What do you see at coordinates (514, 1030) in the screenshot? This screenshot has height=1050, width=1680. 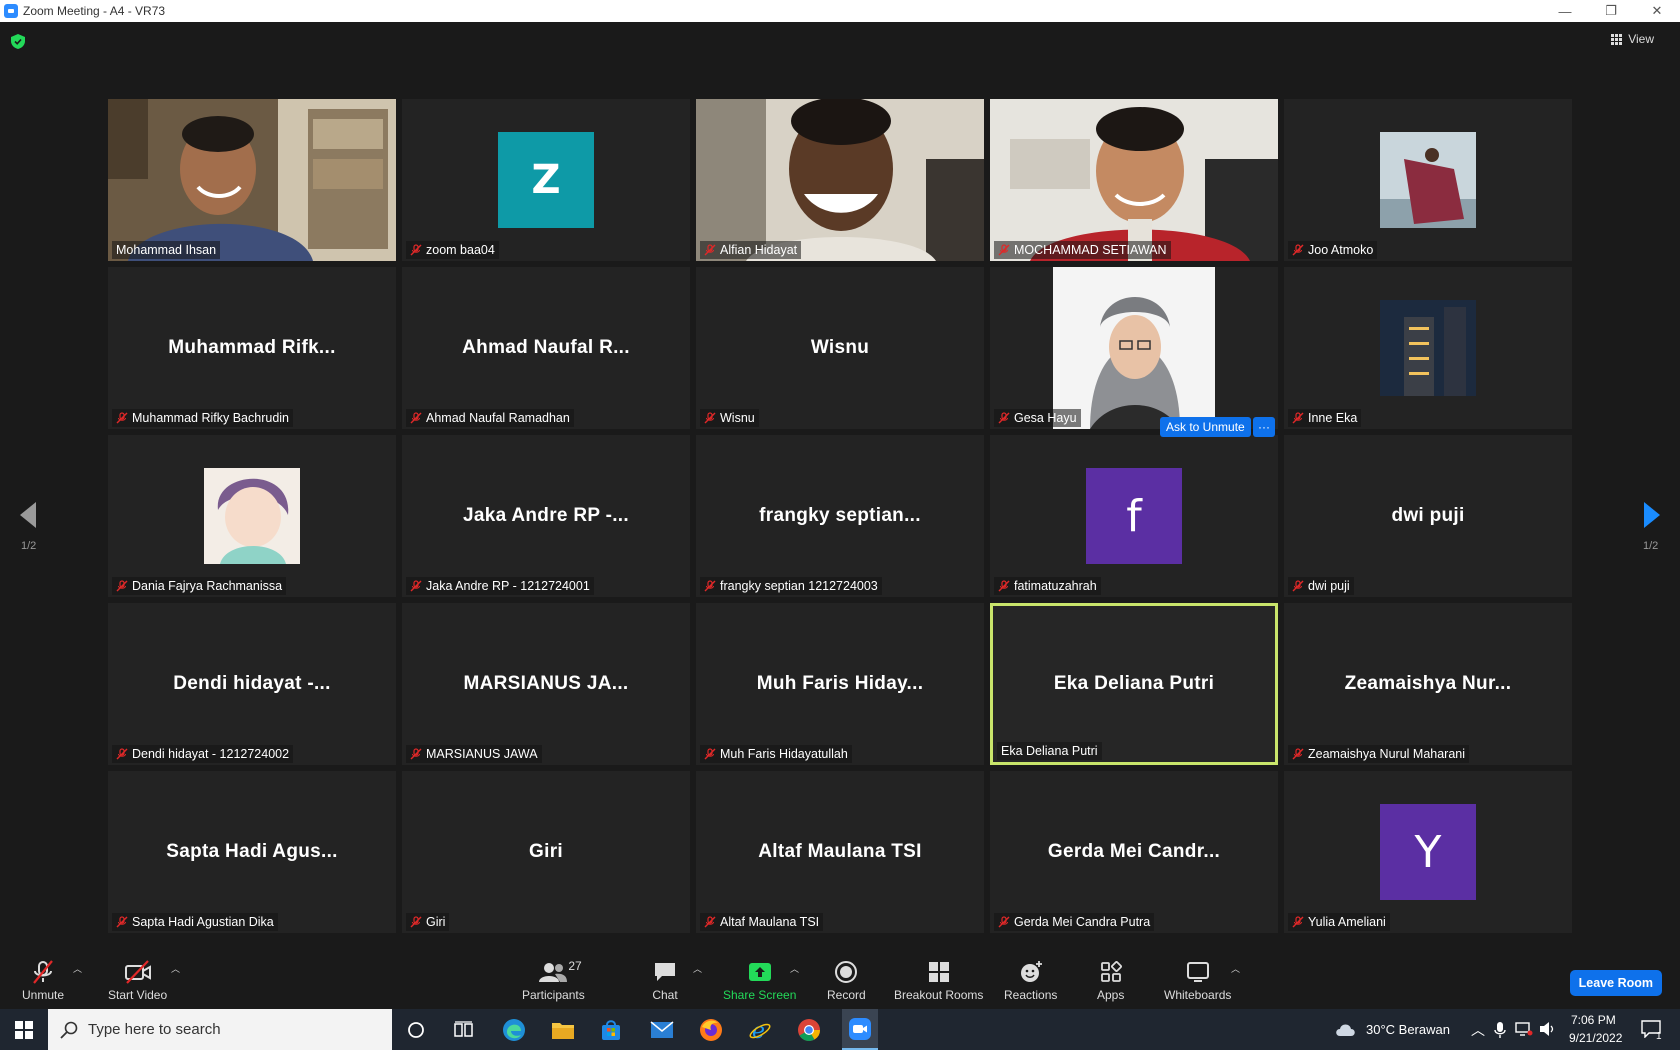 I see `edge-browser-icon` at bounding box center [514, 1030].